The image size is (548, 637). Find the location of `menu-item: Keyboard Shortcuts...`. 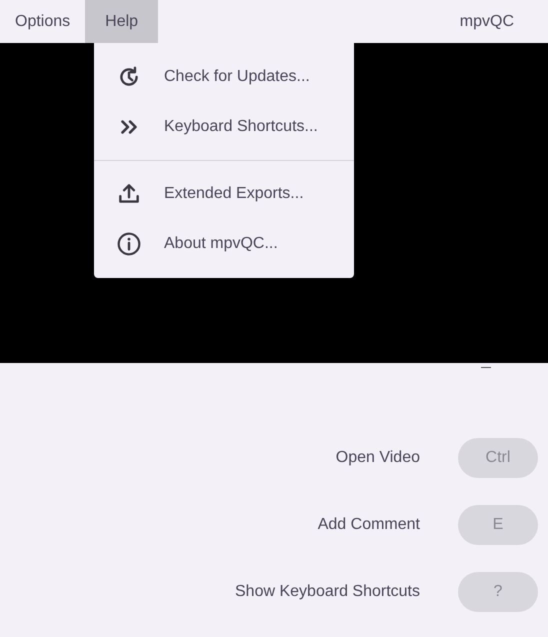

menu-item: Keyboard Shortcuts... is located at coordinates (224, 127).